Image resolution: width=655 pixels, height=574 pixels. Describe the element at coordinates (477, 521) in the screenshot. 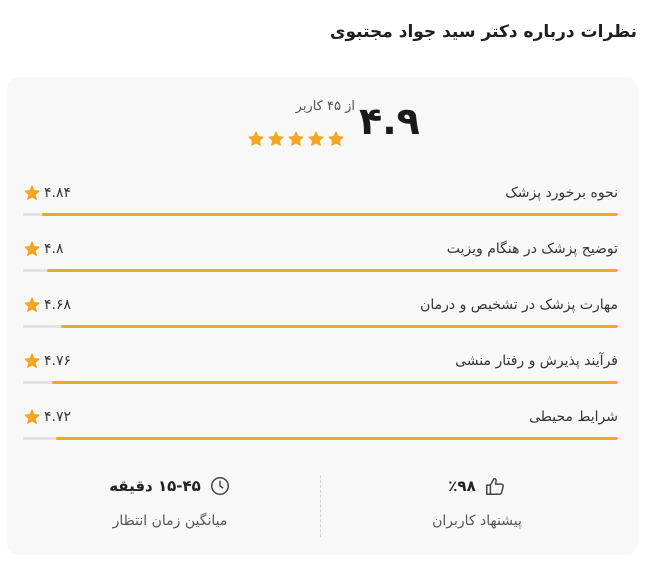

I see `recommend-label: پیشنهاد کاربران` at that location.